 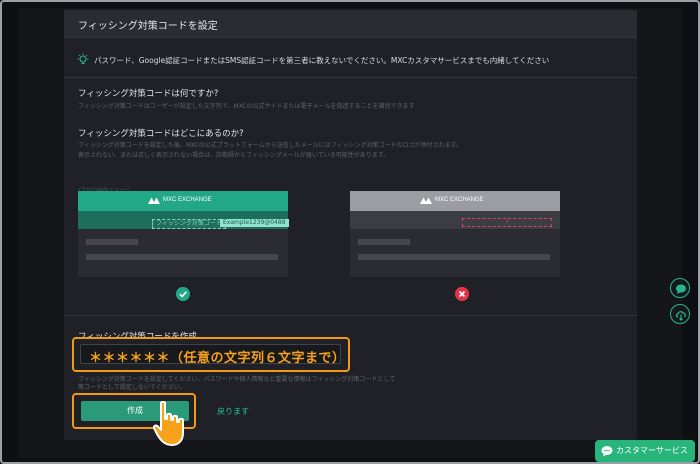 What do you see at coordinates (83, 58) in the screenshot?
I see `lightbulb-icon` at bounding box center [83, 58].